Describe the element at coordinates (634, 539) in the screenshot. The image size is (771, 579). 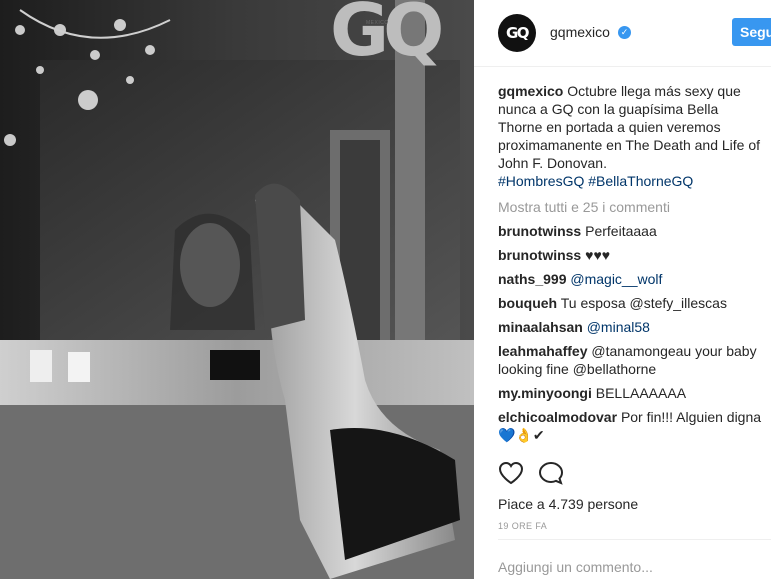
I see `divider` at that location.